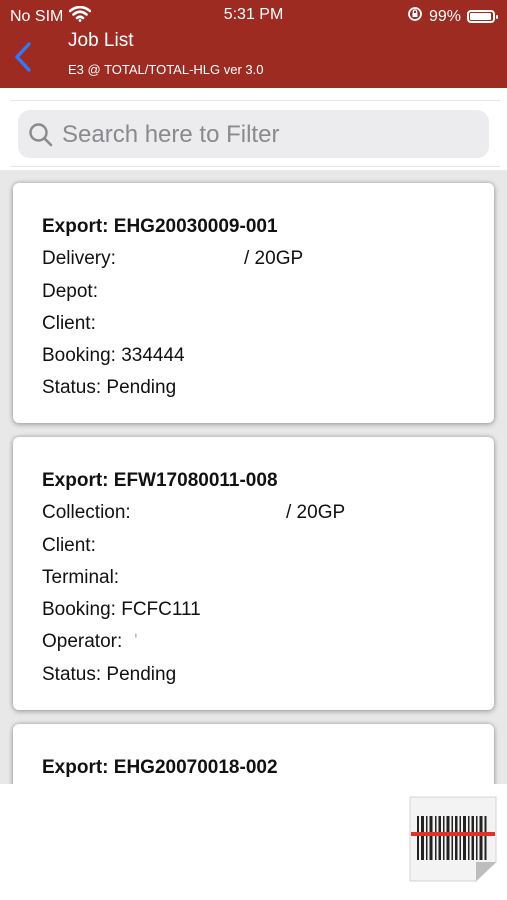  What do you see at coordinates (121, 610) in the screenshot?
I see `job-field-booking: Booking: FCFC111` at bounding box center [121, 610].